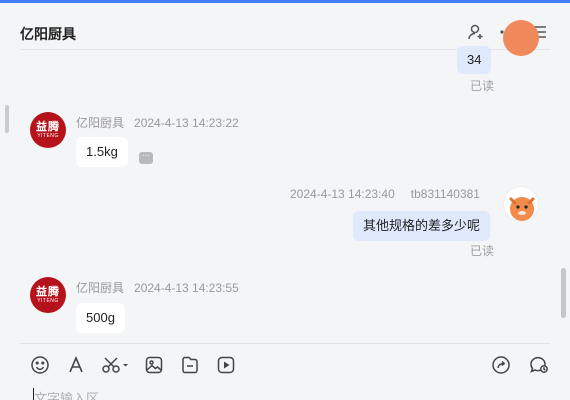 Image resolution: width=570 pixels, height=400 pixels. Describe the element at coordinates (133, 365) in the screenshot. I see `input-toolbar` at that location.